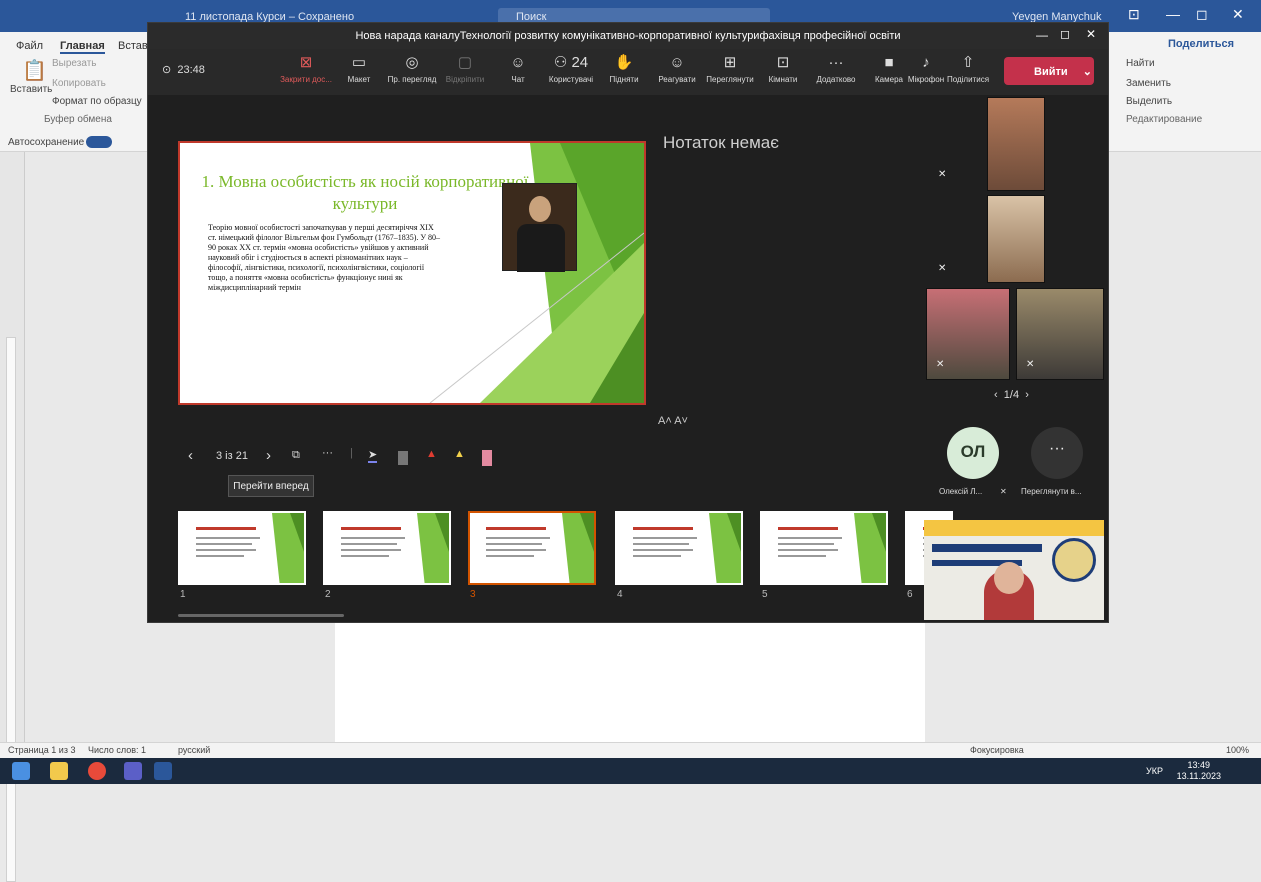 The image size is (1261, 882). Describe the element at coordinates (465, 79) in the screenshot. I see `toolbar-label: Відкріпити` at that location.